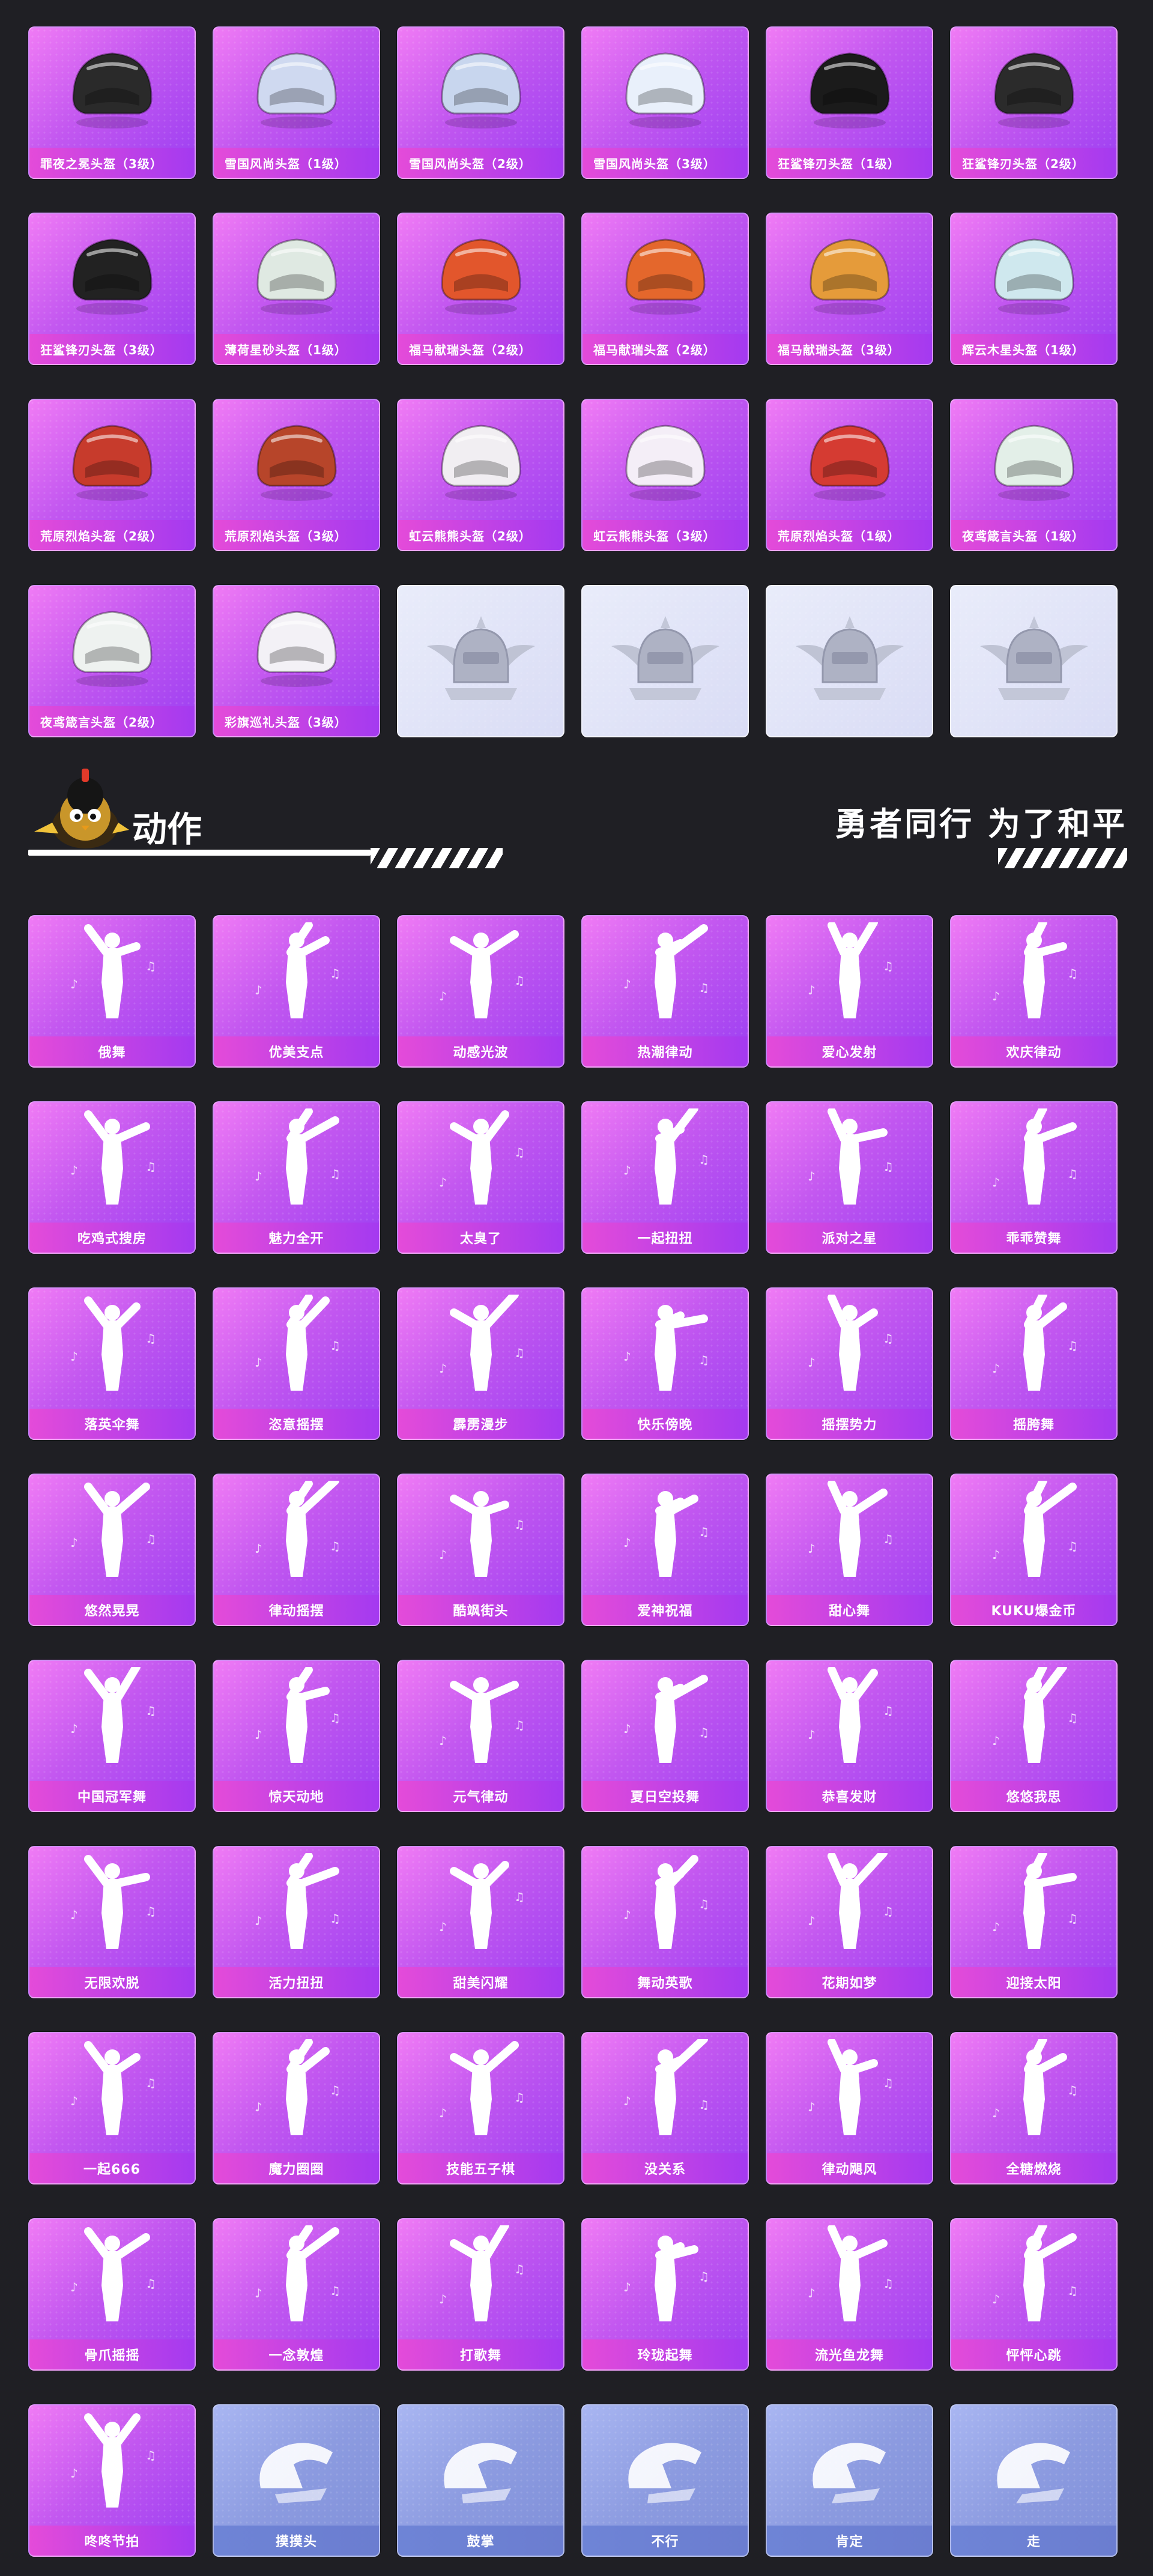 Image resolution: width=1153 pixels, height=2576 pixels. What do you see at coordinates (849, 1736) in the screenshot?
I see `item-card: ♪ ♫ 恭喜发财` at bounding box center [849, 1736].